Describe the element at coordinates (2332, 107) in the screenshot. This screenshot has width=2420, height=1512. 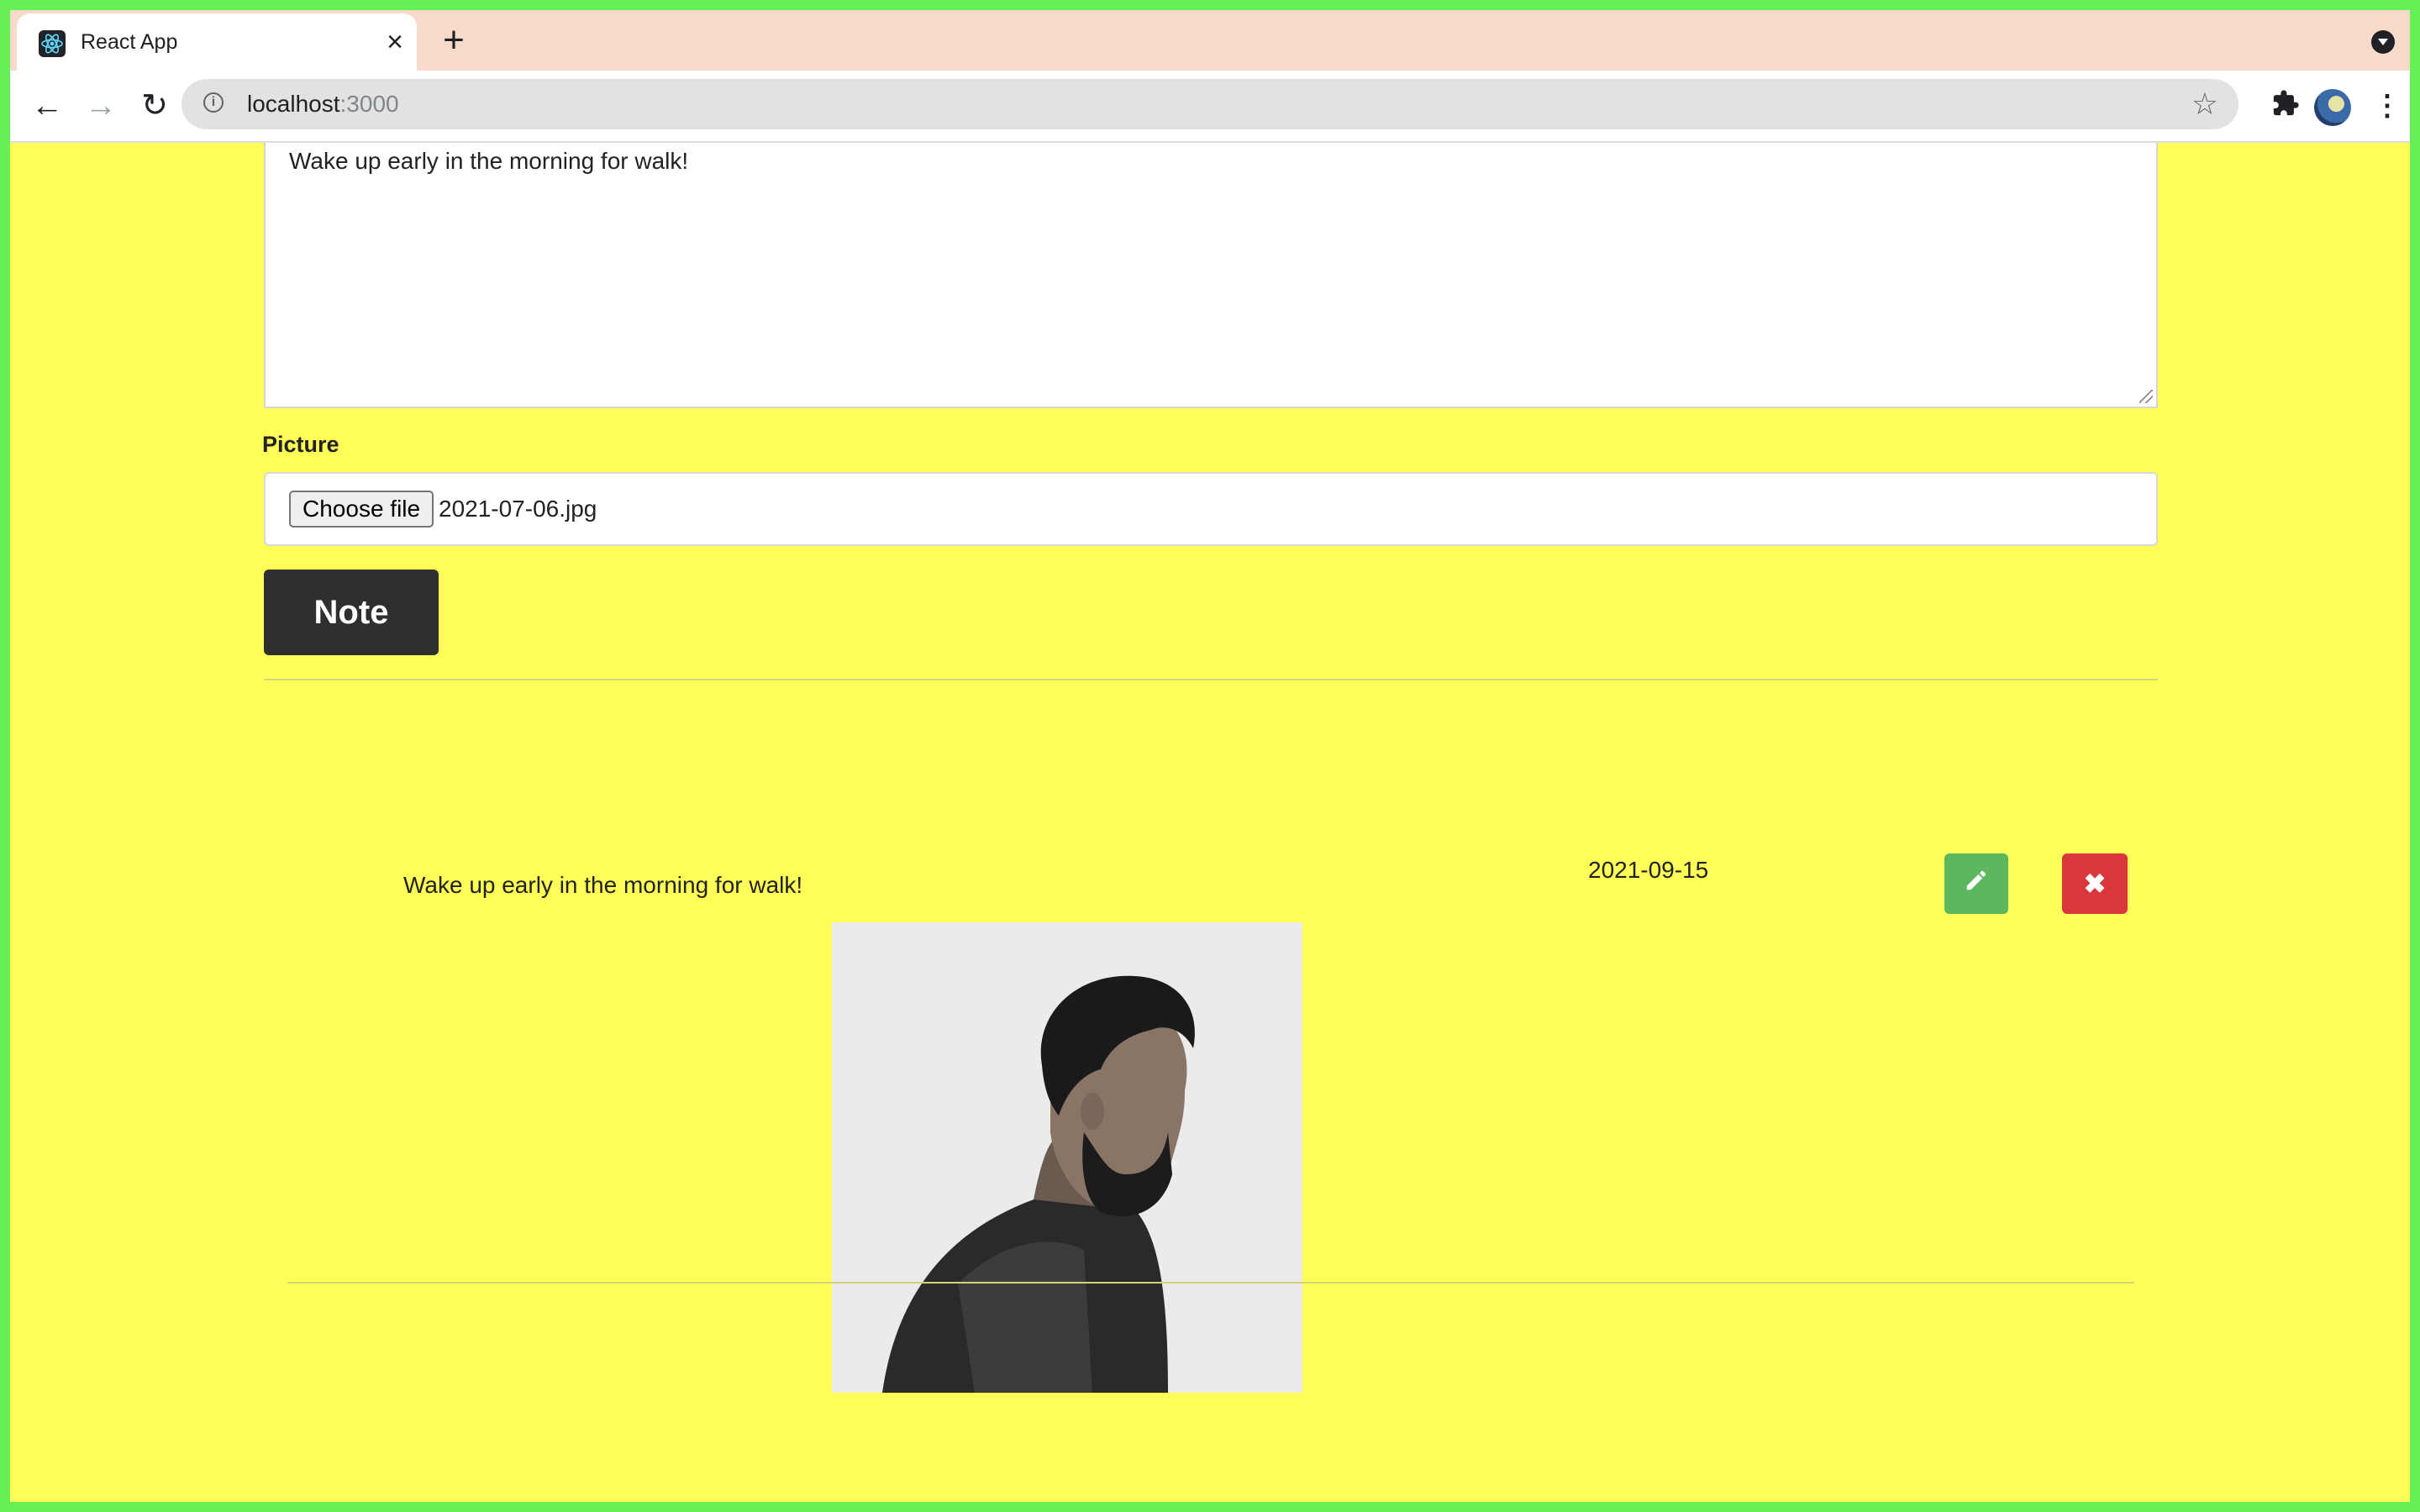
I see `profile-avatar` at that location.